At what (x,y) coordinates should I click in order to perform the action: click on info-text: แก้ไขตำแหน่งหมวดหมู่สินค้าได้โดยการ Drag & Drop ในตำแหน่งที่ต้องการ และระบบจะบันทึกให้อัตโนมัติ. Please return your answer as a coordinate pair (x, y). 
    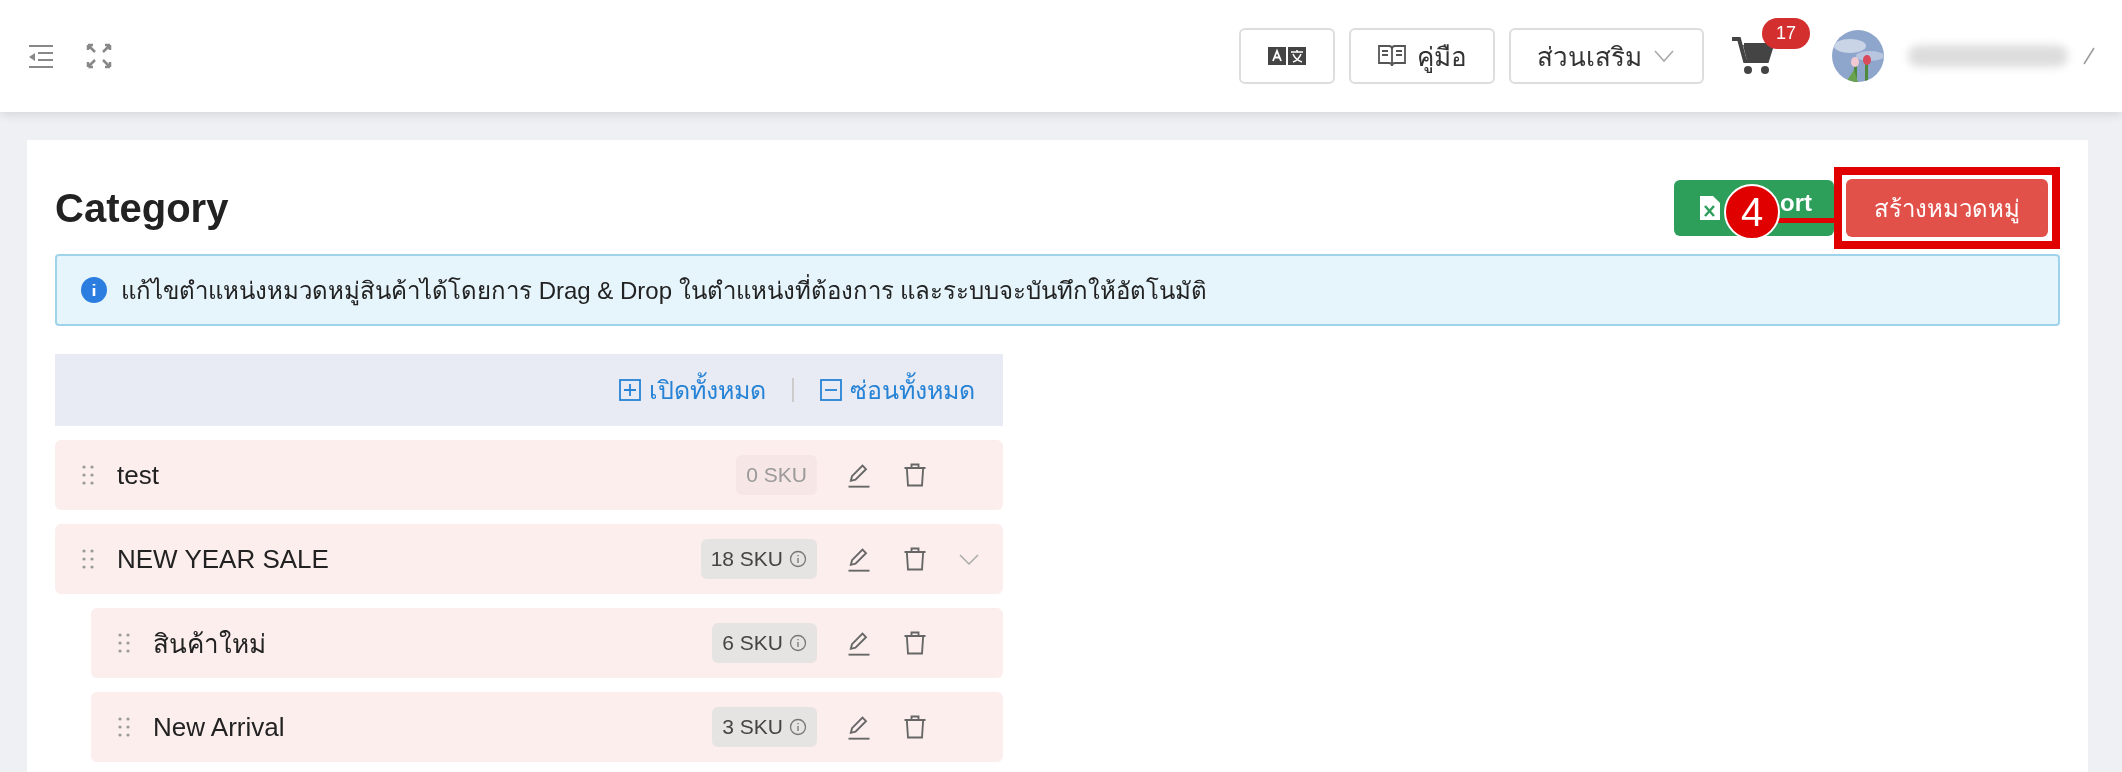
    Looking at the image, I should click on (664, 290).